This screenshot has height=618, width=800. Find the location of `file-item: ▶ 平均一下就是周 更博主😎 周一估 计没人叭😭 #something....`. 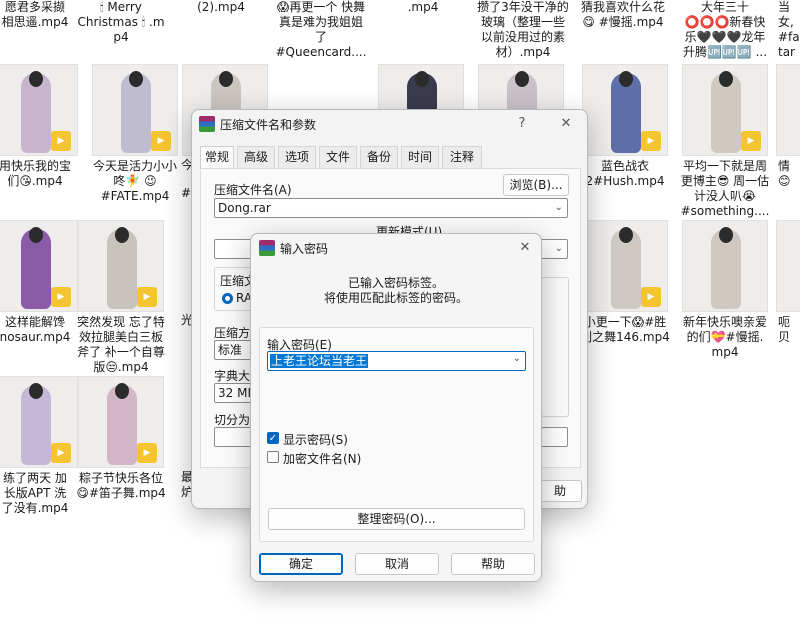

file-item: ▶ 平均一下就是周 更博主😎 周一估 计没人叭😭 #something.... is located at coordinates (725, 141).